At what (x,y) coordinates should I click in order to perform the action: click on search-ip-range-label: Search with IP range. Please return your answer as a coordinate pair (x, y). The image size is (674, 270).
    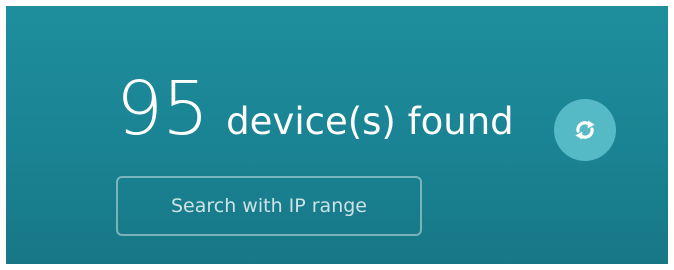
    Looking at the image, I should click on (268, 206).